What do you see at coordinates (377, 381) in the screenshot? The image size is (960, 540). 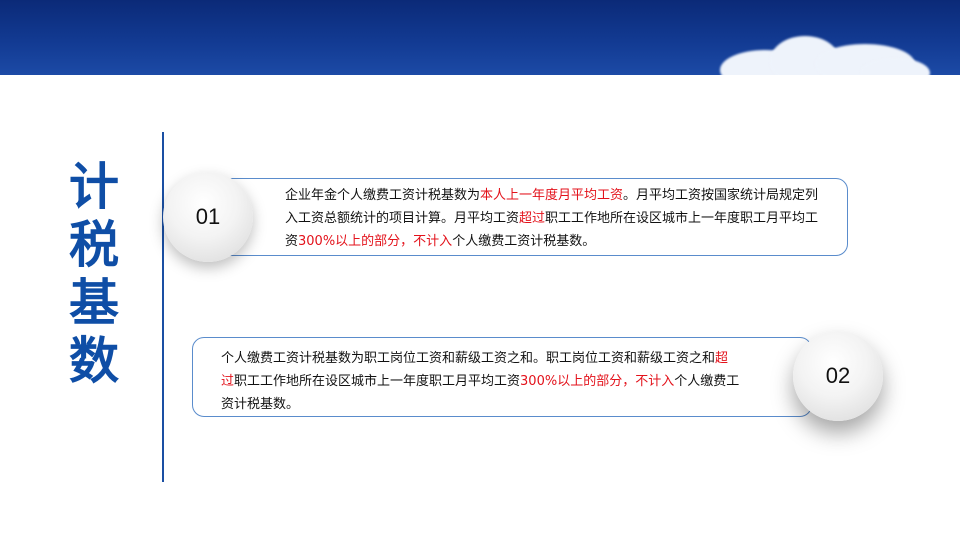 I see `text-segment: 职工工作地所在设区城市上一年度职工月平均工资` at bounding box center [377, 381].